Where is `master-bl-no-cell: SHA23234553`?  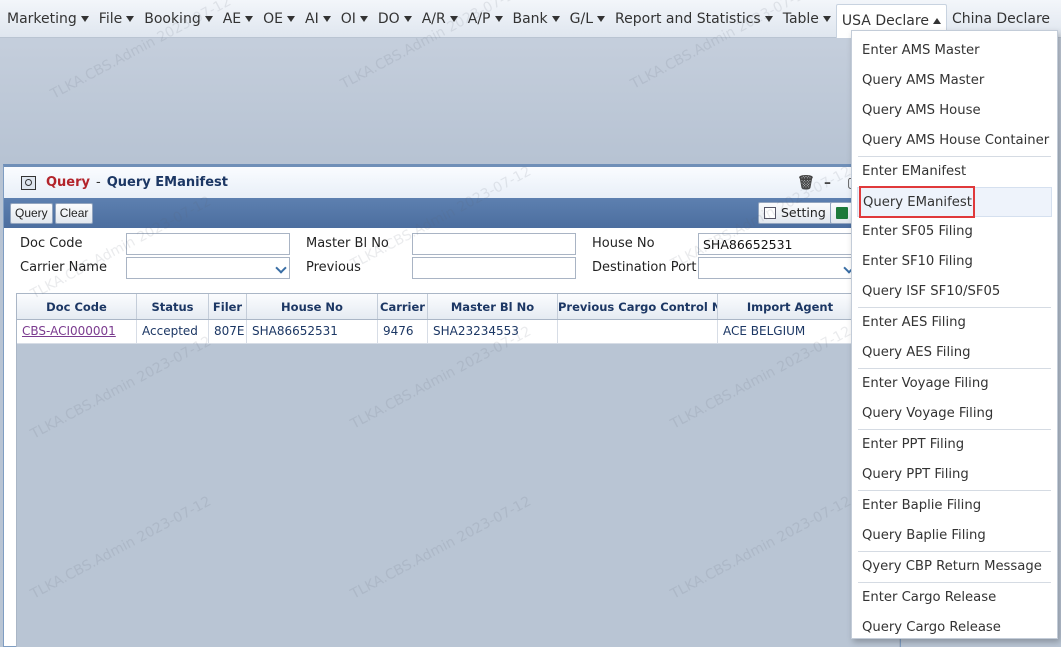
master-bl-no-cell: SHA23234553 is located at coordinates (493, 331).